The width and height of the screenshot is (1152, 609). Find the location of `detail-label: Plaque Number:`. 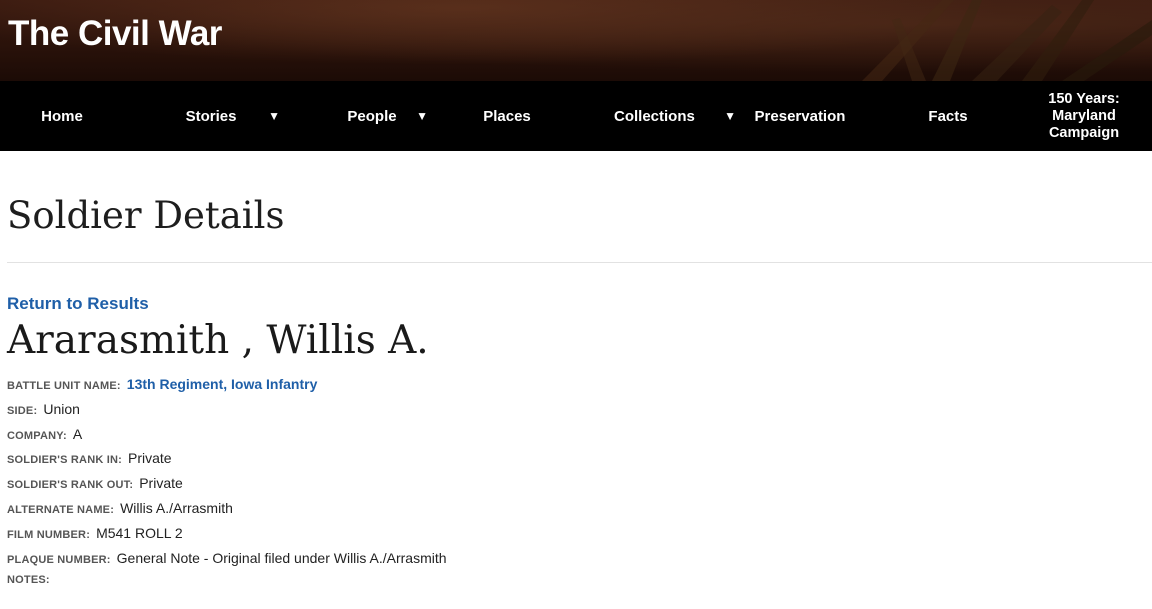

detail-label: Plaque Number: is located at coordinates (59, 559).